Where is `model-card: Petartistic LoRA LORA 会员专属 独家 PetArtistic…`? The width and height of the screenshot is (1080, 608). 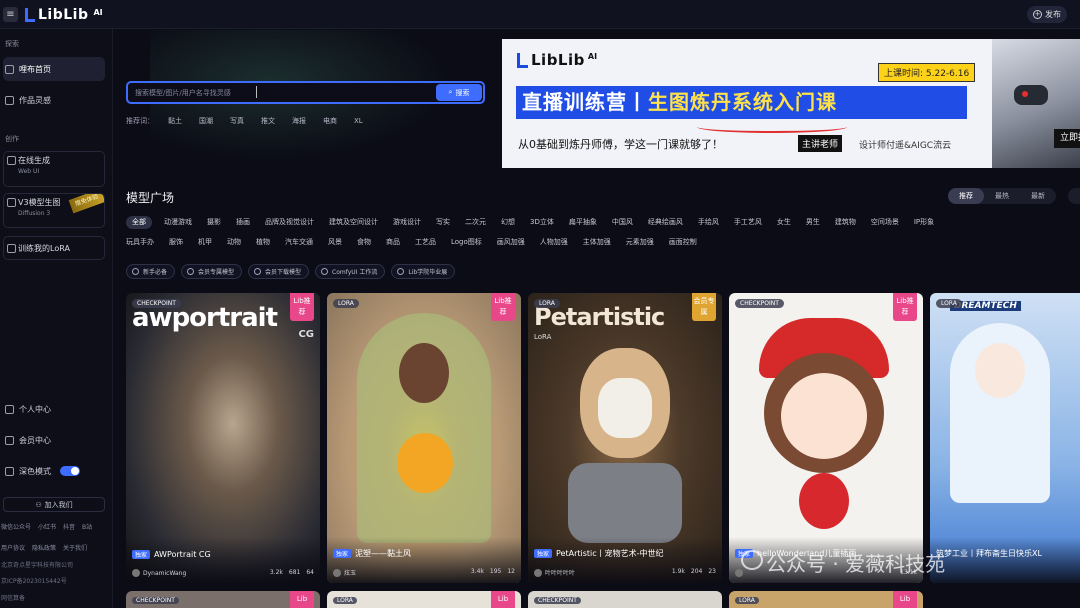
model-card: Petartistic LoRA LORA 会员专属 独家 PetArtistic… is located at coordinates (625, 438).